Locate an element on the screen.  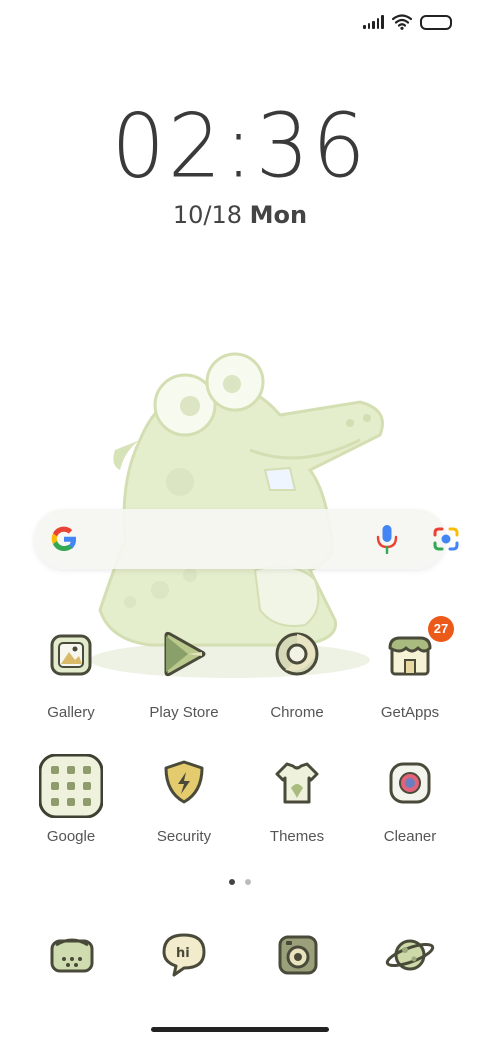
app-getapps: 27 GetApps is located at coordinates (410, 668).